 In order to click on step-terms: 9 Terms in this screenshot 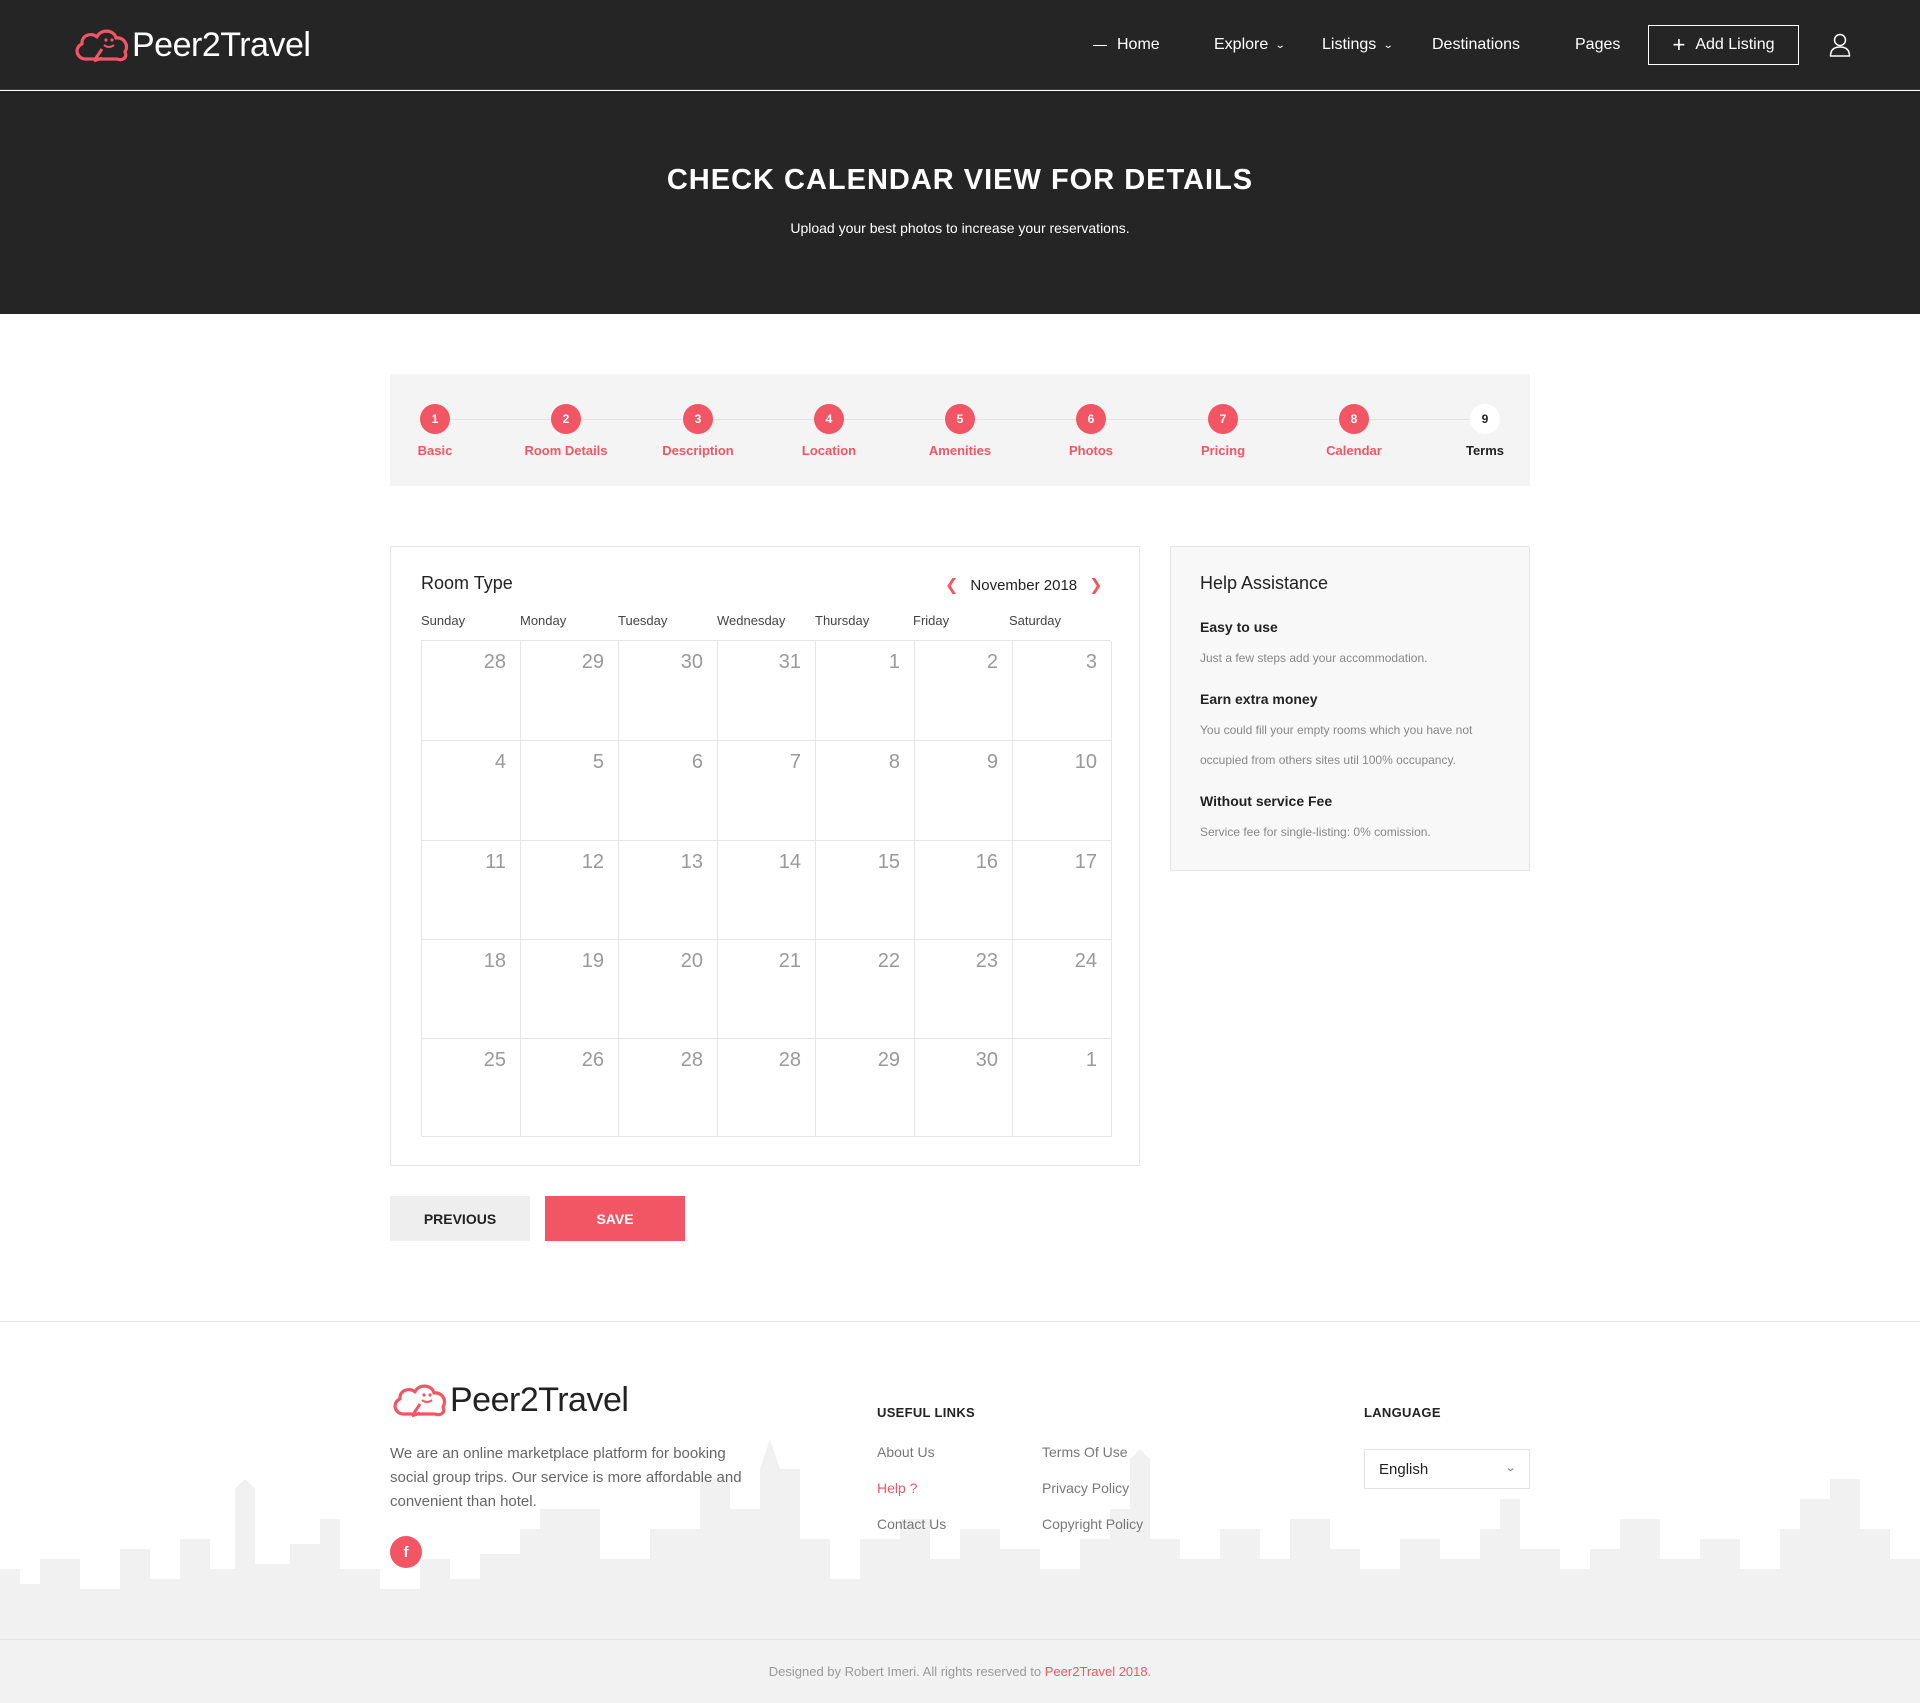, I will do `click(1485, 431)`.